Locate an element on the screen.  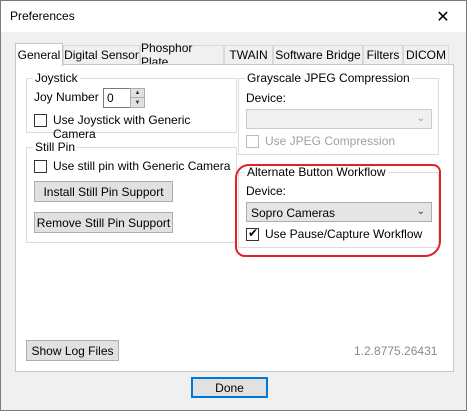
tab-label: TWAIN is located at coordinates (248, 55).